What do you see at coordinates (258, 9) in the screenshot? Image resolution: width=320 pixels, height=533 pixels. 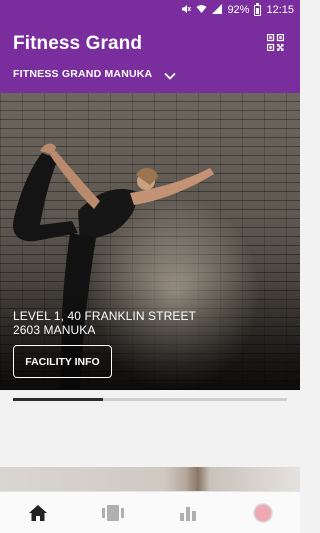 I see `battery-icon` at bounding box center [258, 9].